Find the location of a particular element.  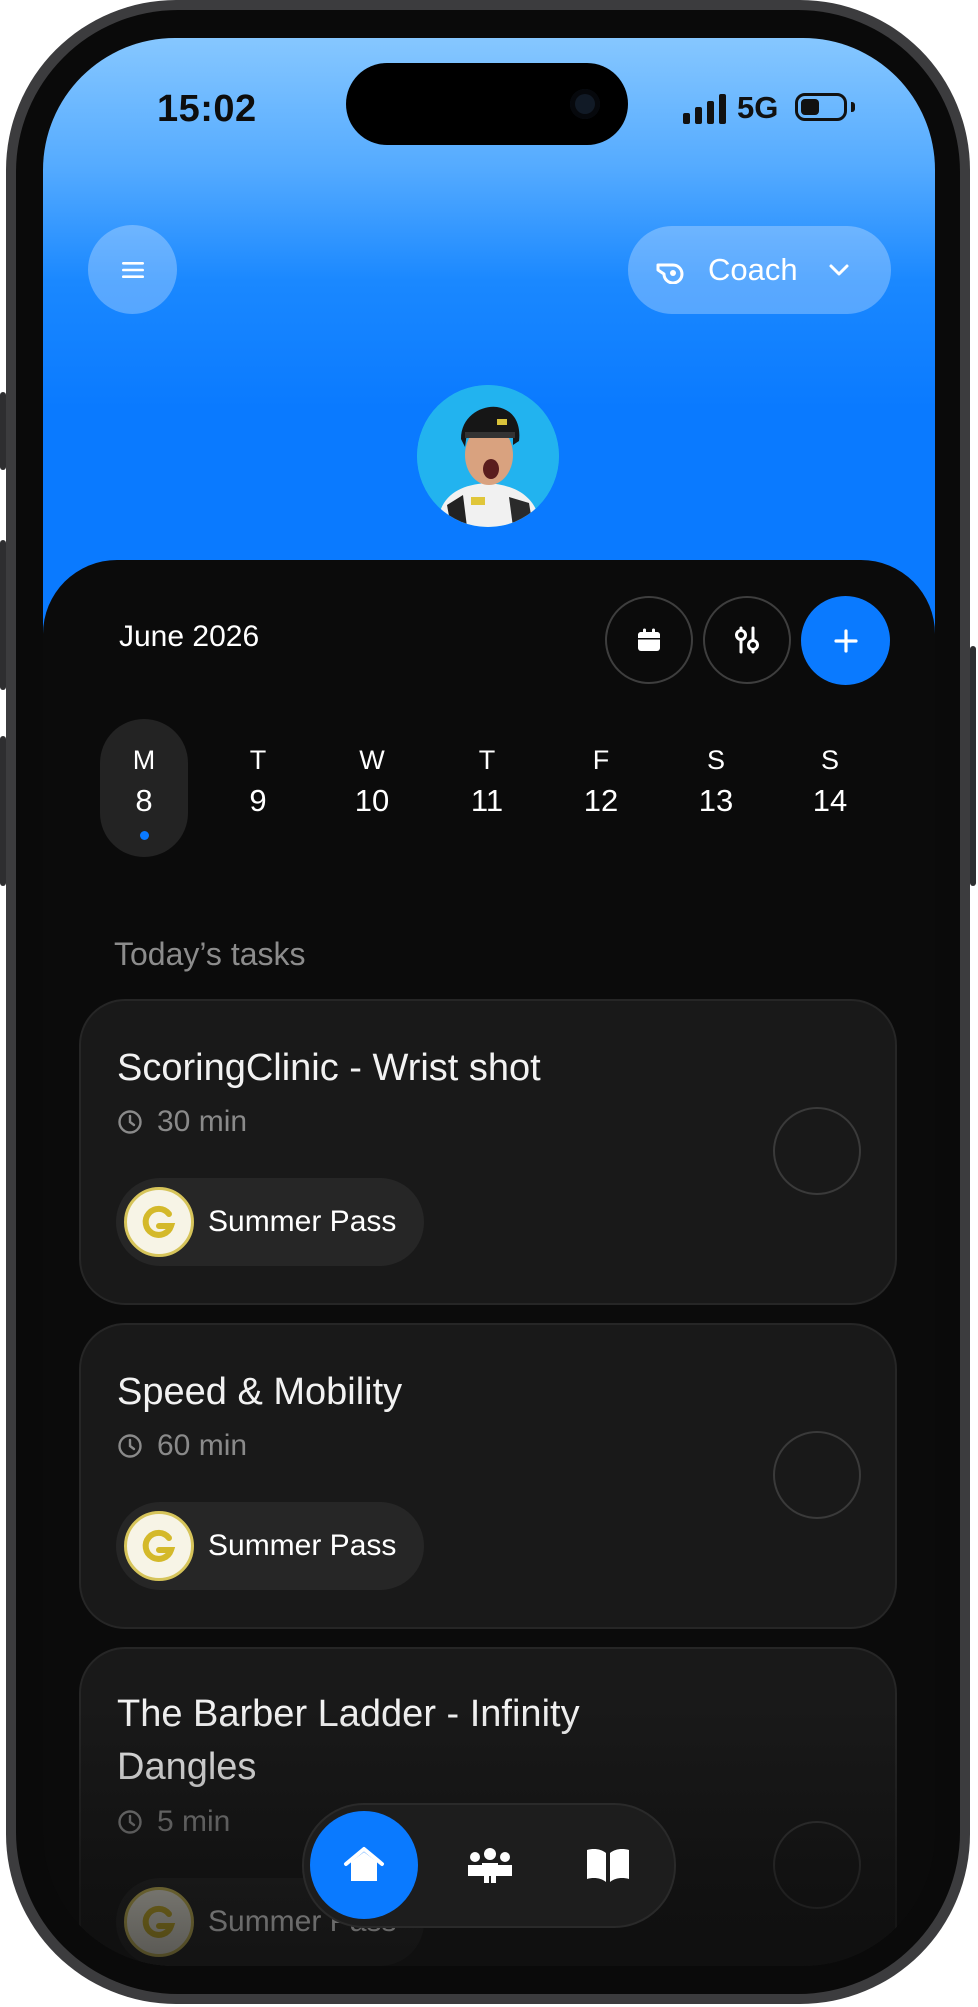

nav-team is located at coordinates (490, 1865).